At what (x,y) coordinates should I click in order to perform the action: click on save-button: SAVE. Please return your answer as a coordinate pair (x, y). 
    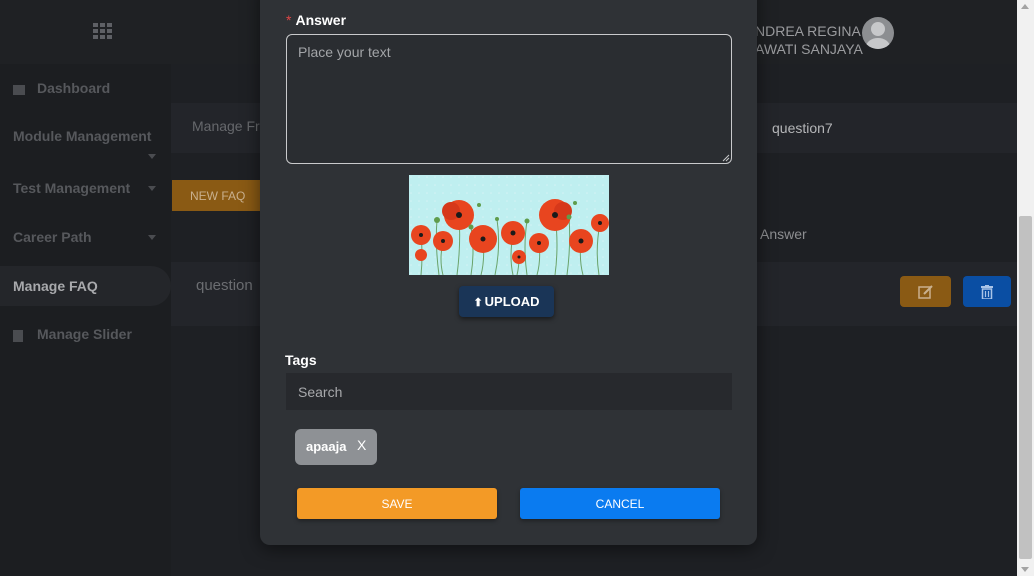
    Looking at the image, I should click on (397, 503).